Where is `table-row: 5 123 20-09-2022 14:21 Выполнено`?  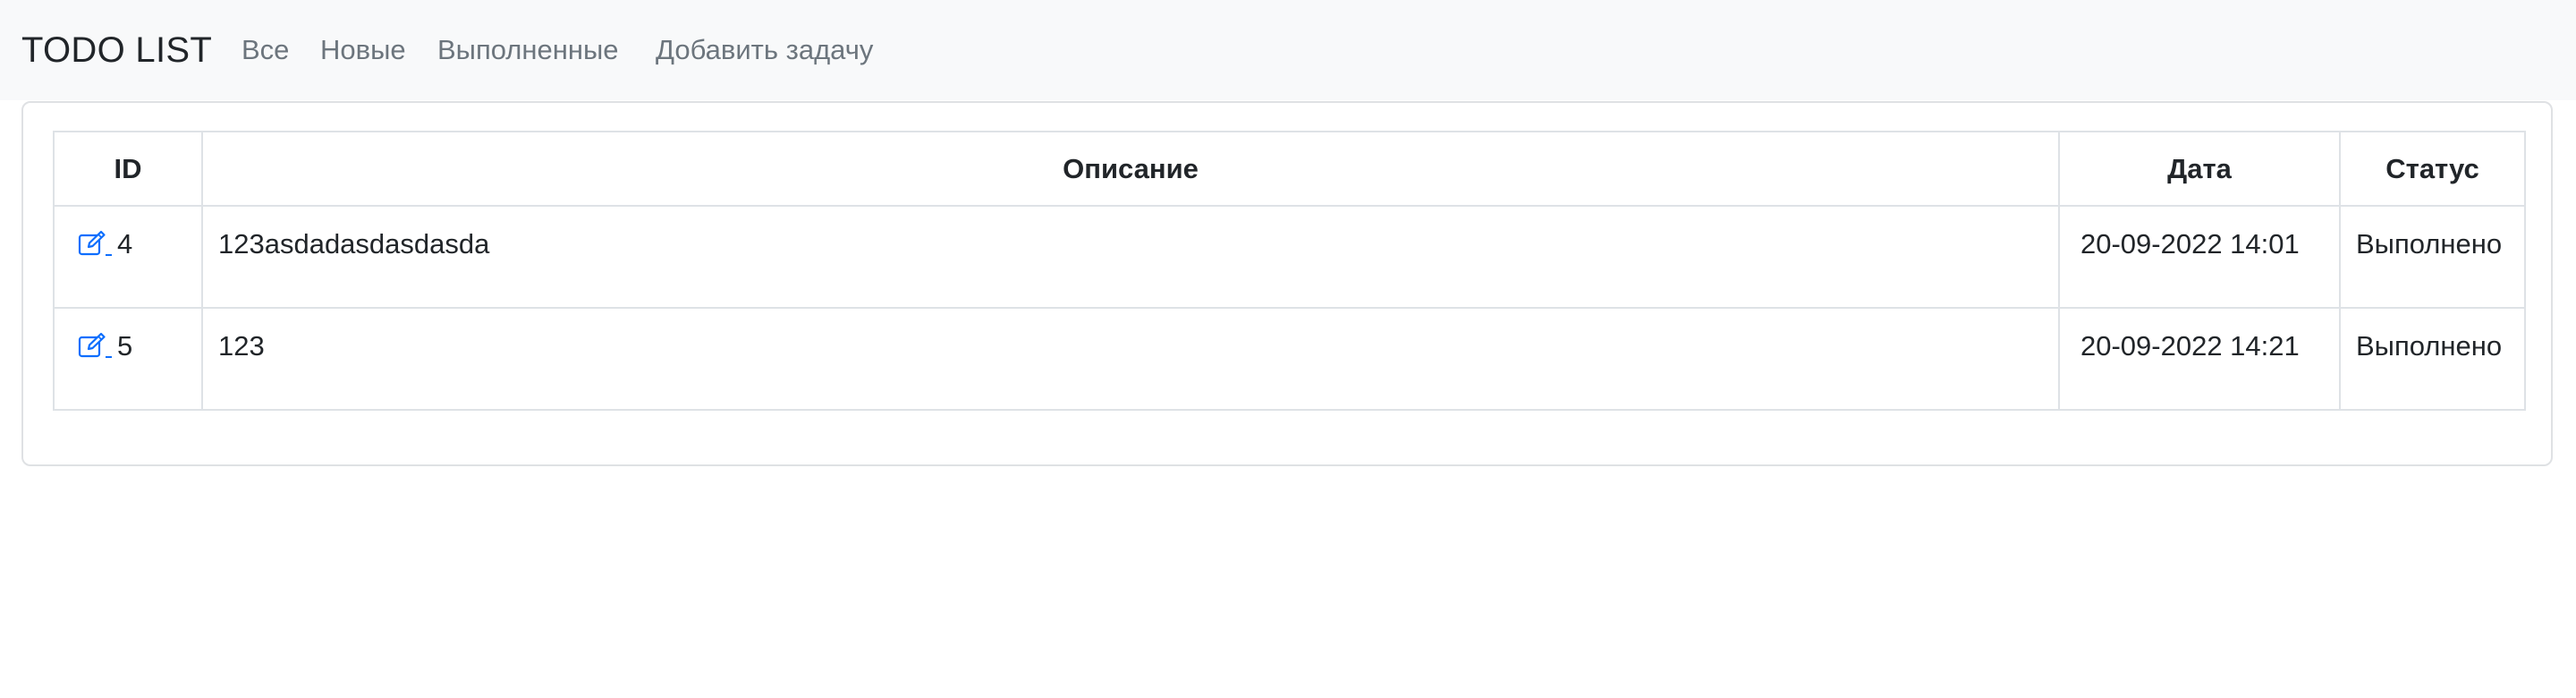
table-row: 5 123 20-09-2022 14:21 Выполнено is located at coordinates (1289, 359).